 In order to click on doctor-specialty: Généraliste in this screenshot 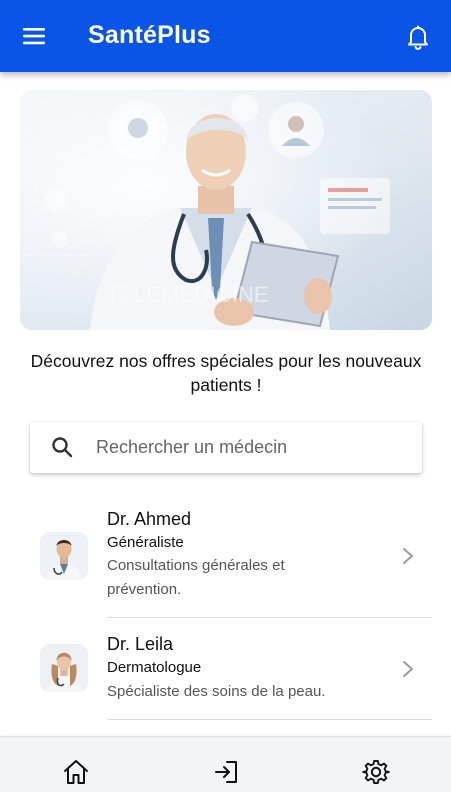, I will do `click(145, 542)`.